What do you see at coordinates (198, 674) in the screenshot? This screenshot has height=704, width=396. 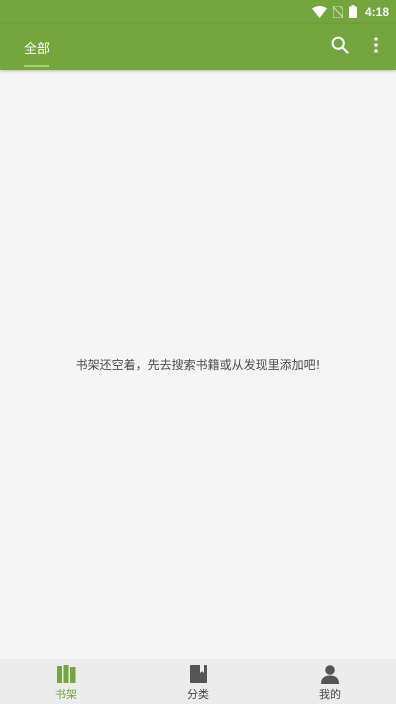 I see `category-book-icon` at bounding box center [198, 674].